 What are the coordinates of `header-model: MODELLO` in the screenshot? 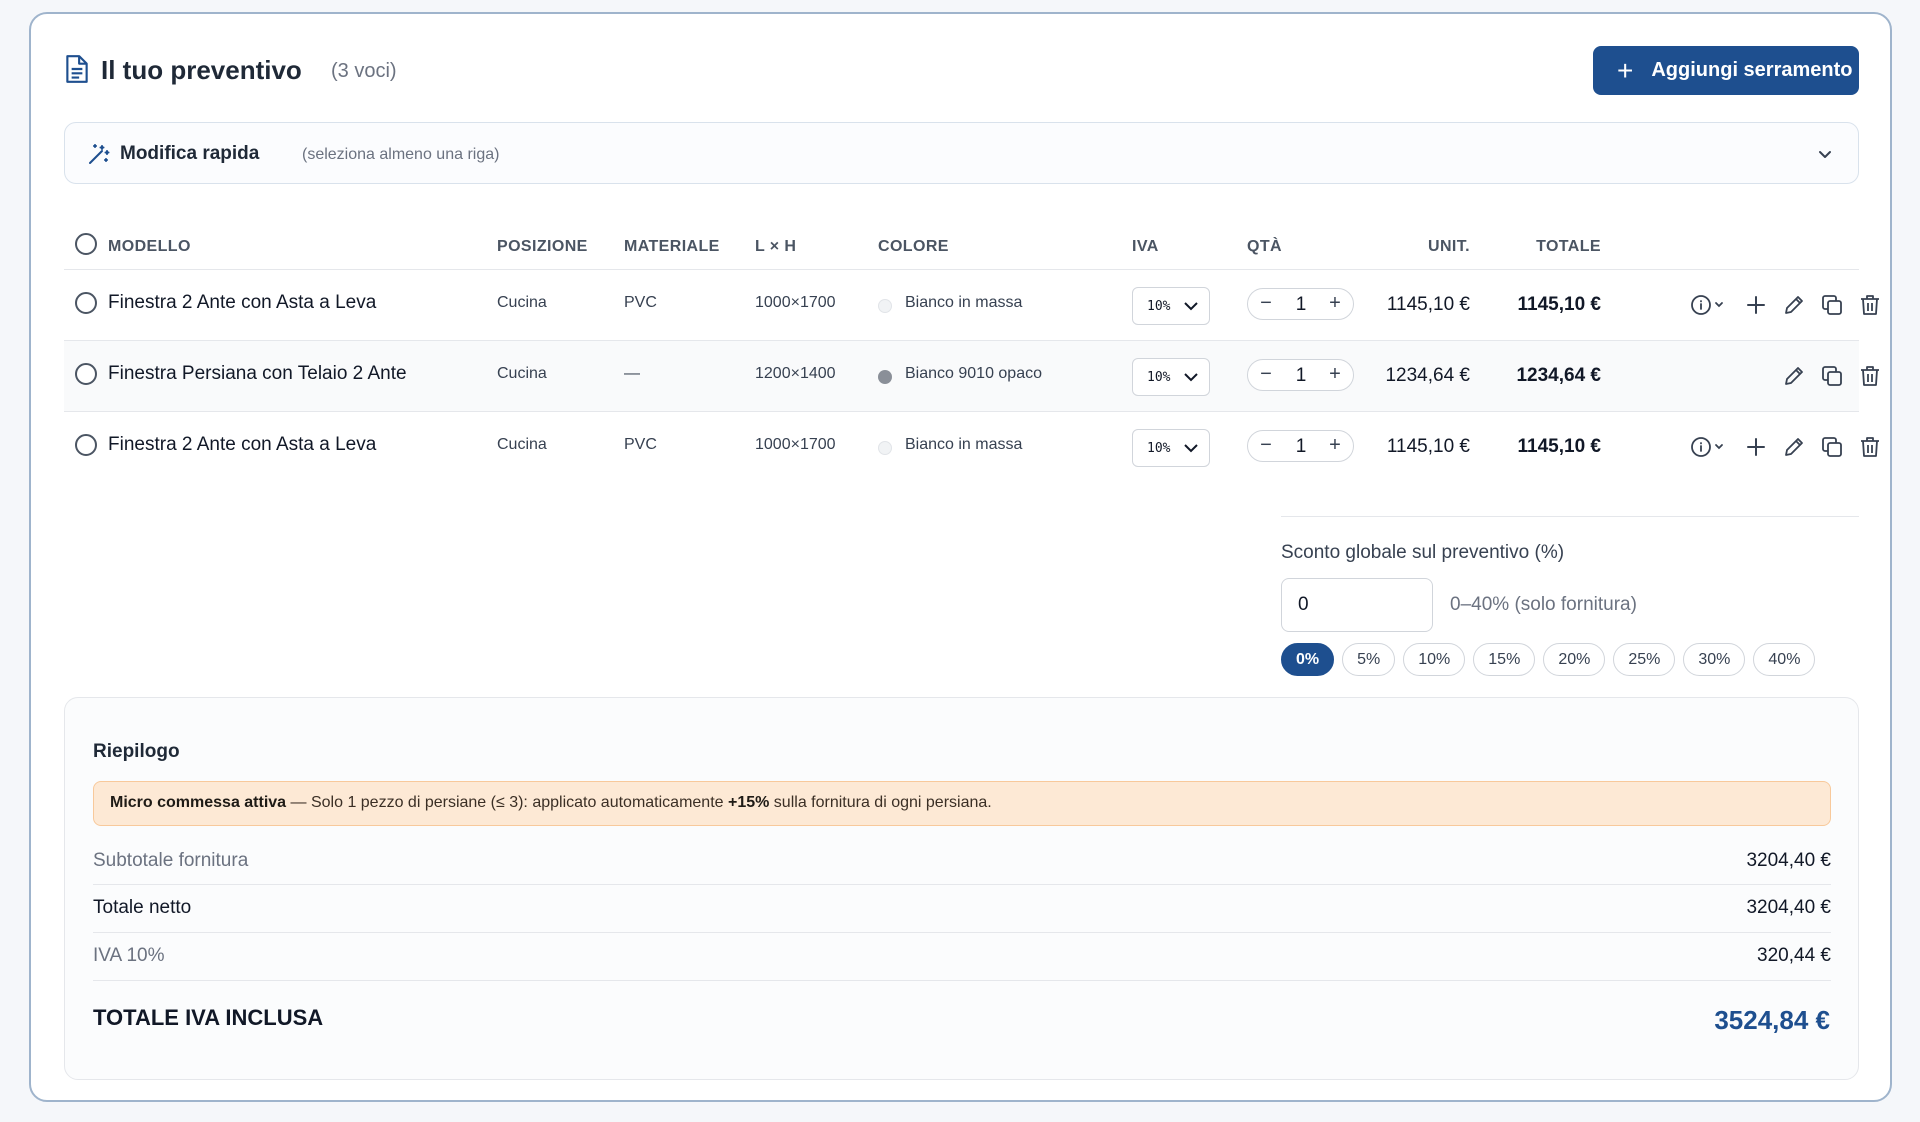 It's located at (149, 246).